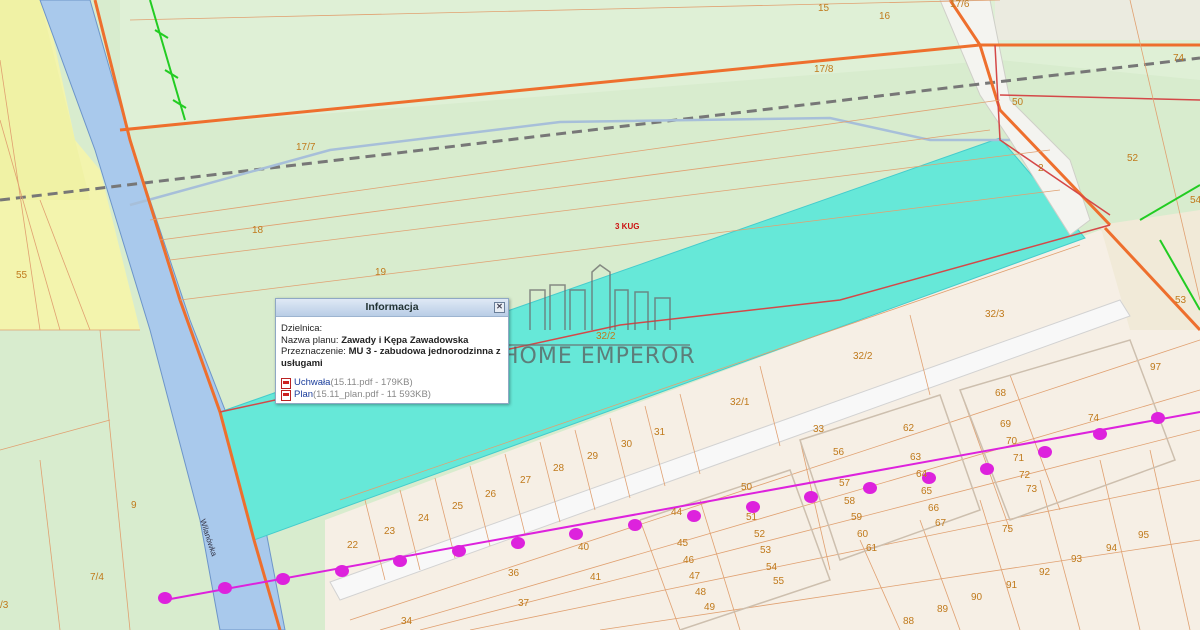 This screenshot has width=1200, height=630. Describe the element at coordinates (514, 573) in the screenshot. I see `parcel-label: 36` at that location.